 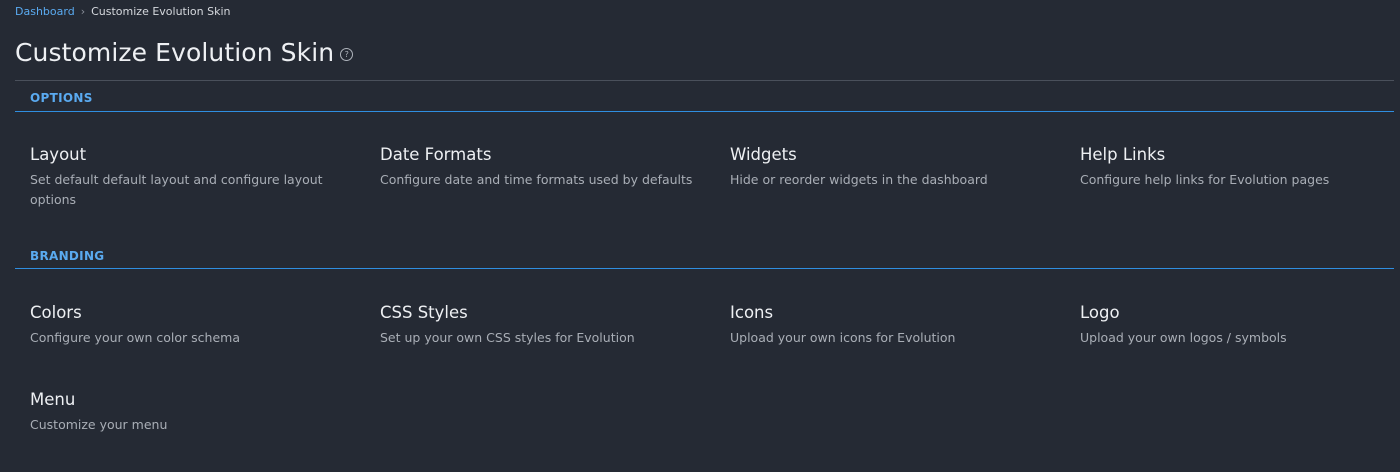 I want to click on card-title: Icons, so click(x=752, y=312).